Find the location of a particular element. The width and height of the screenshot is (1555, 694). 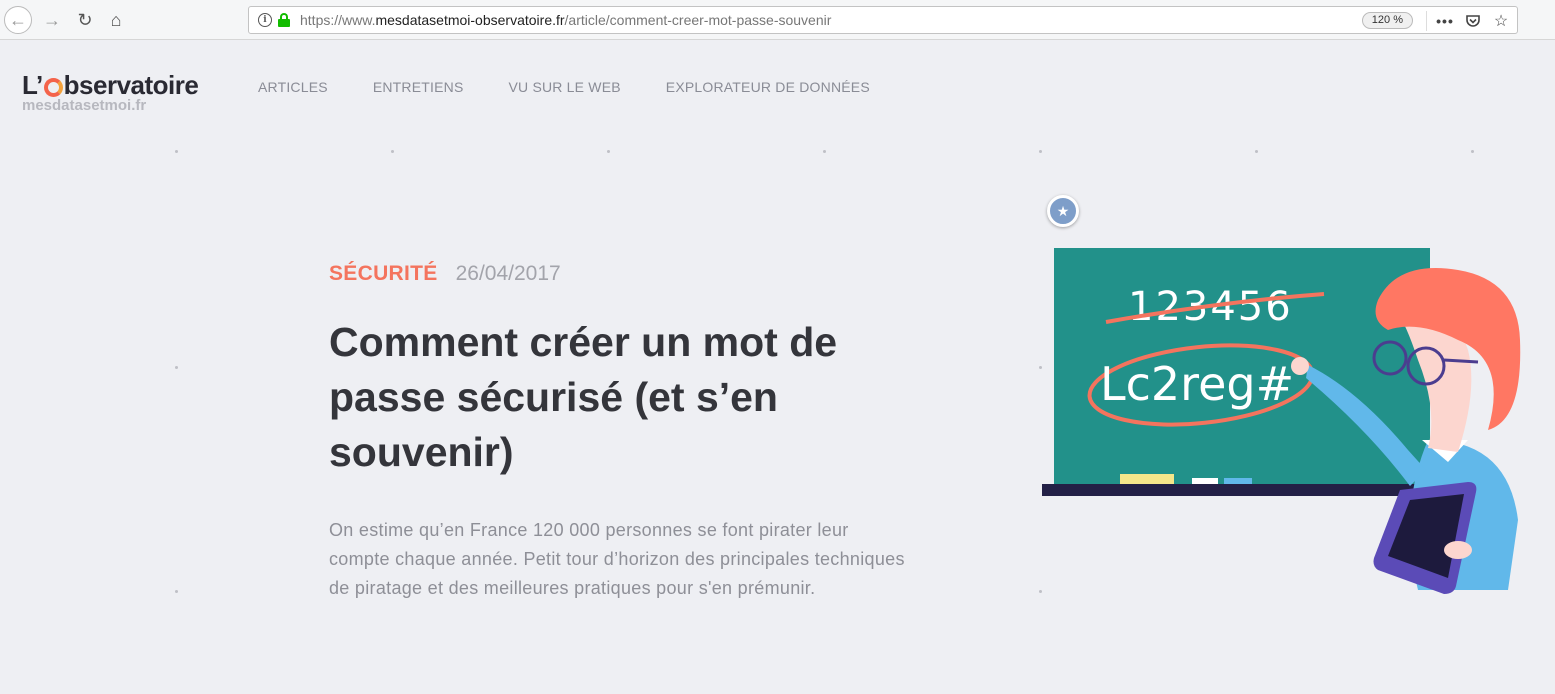

pocket-icon is located at coordinates (1473, 21).